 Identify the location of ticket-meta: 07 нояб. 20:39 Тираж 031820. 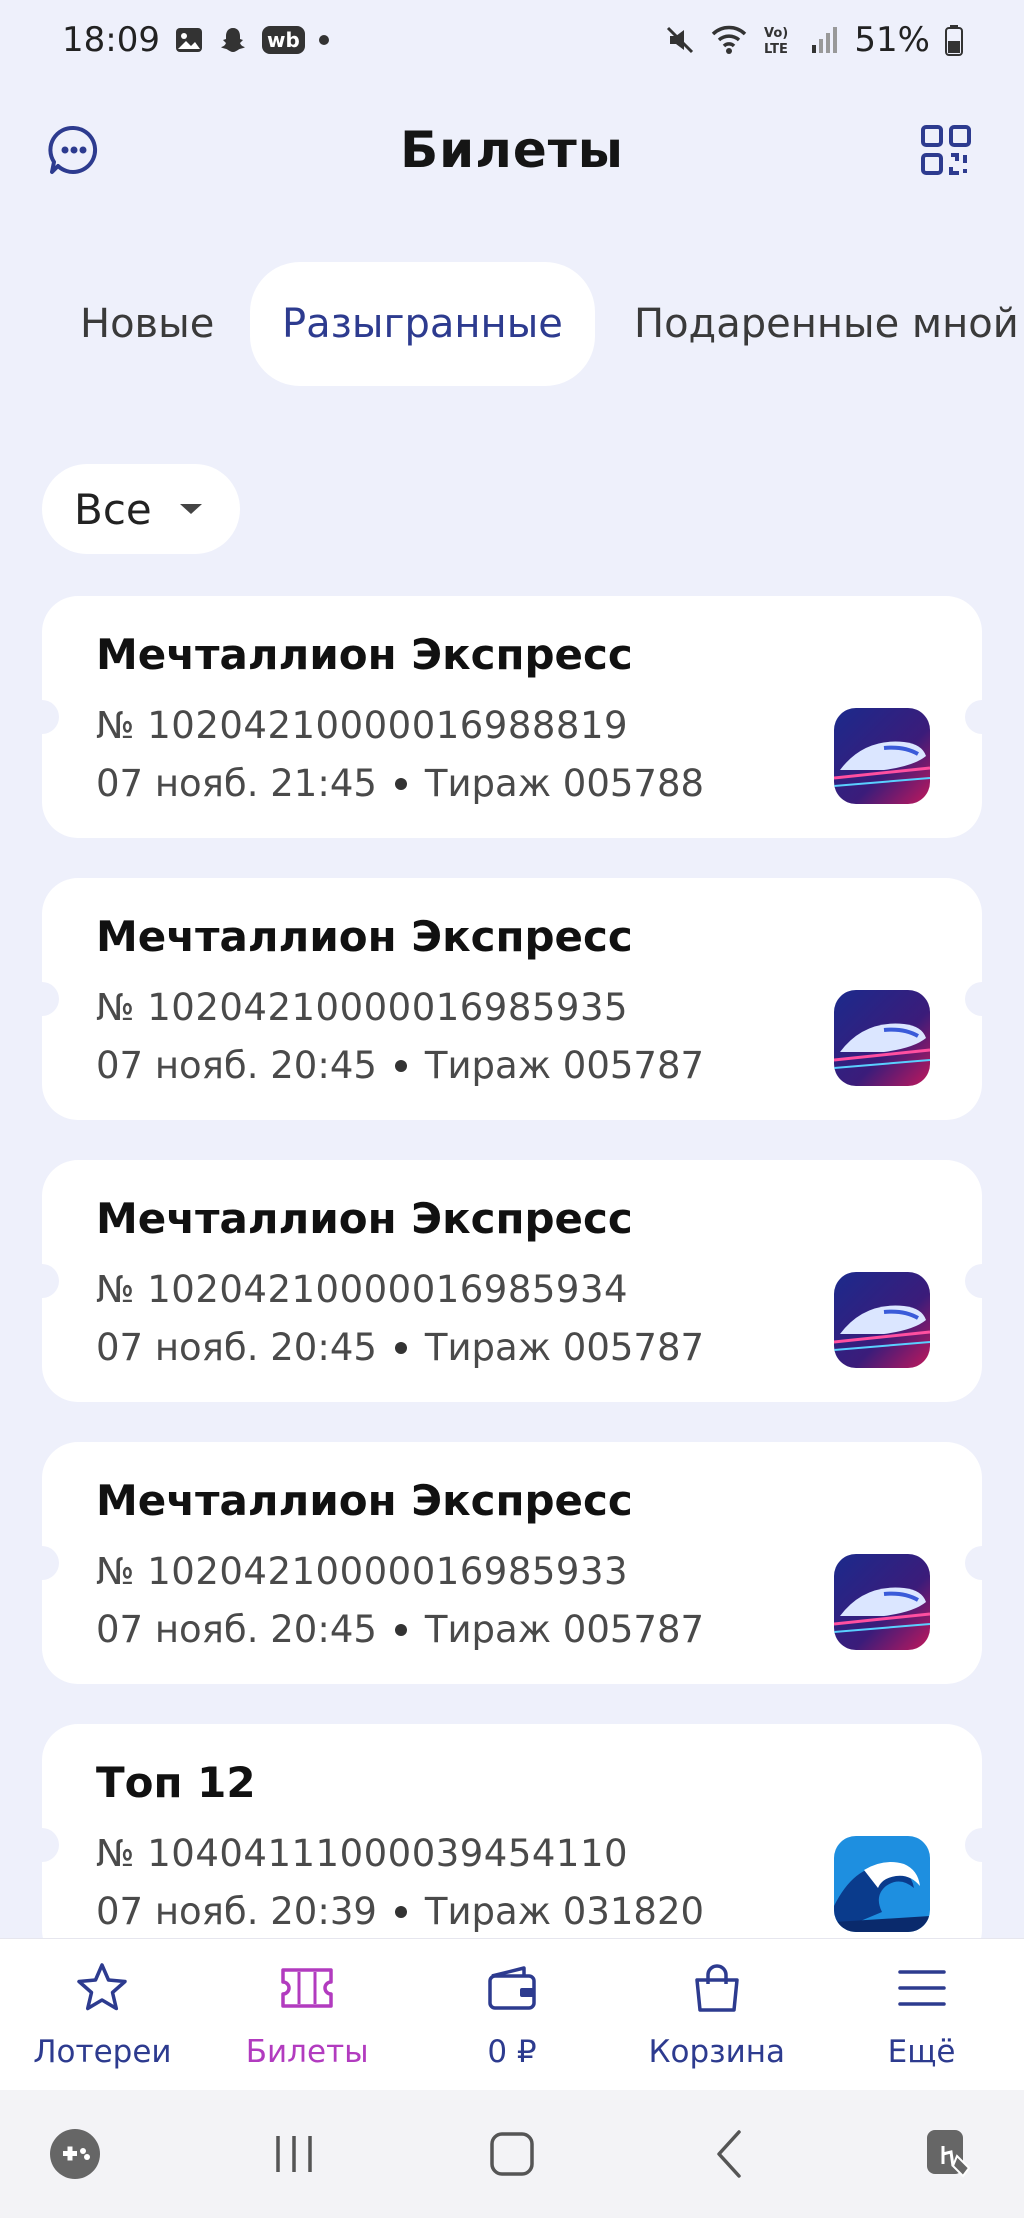
(400, 1911).